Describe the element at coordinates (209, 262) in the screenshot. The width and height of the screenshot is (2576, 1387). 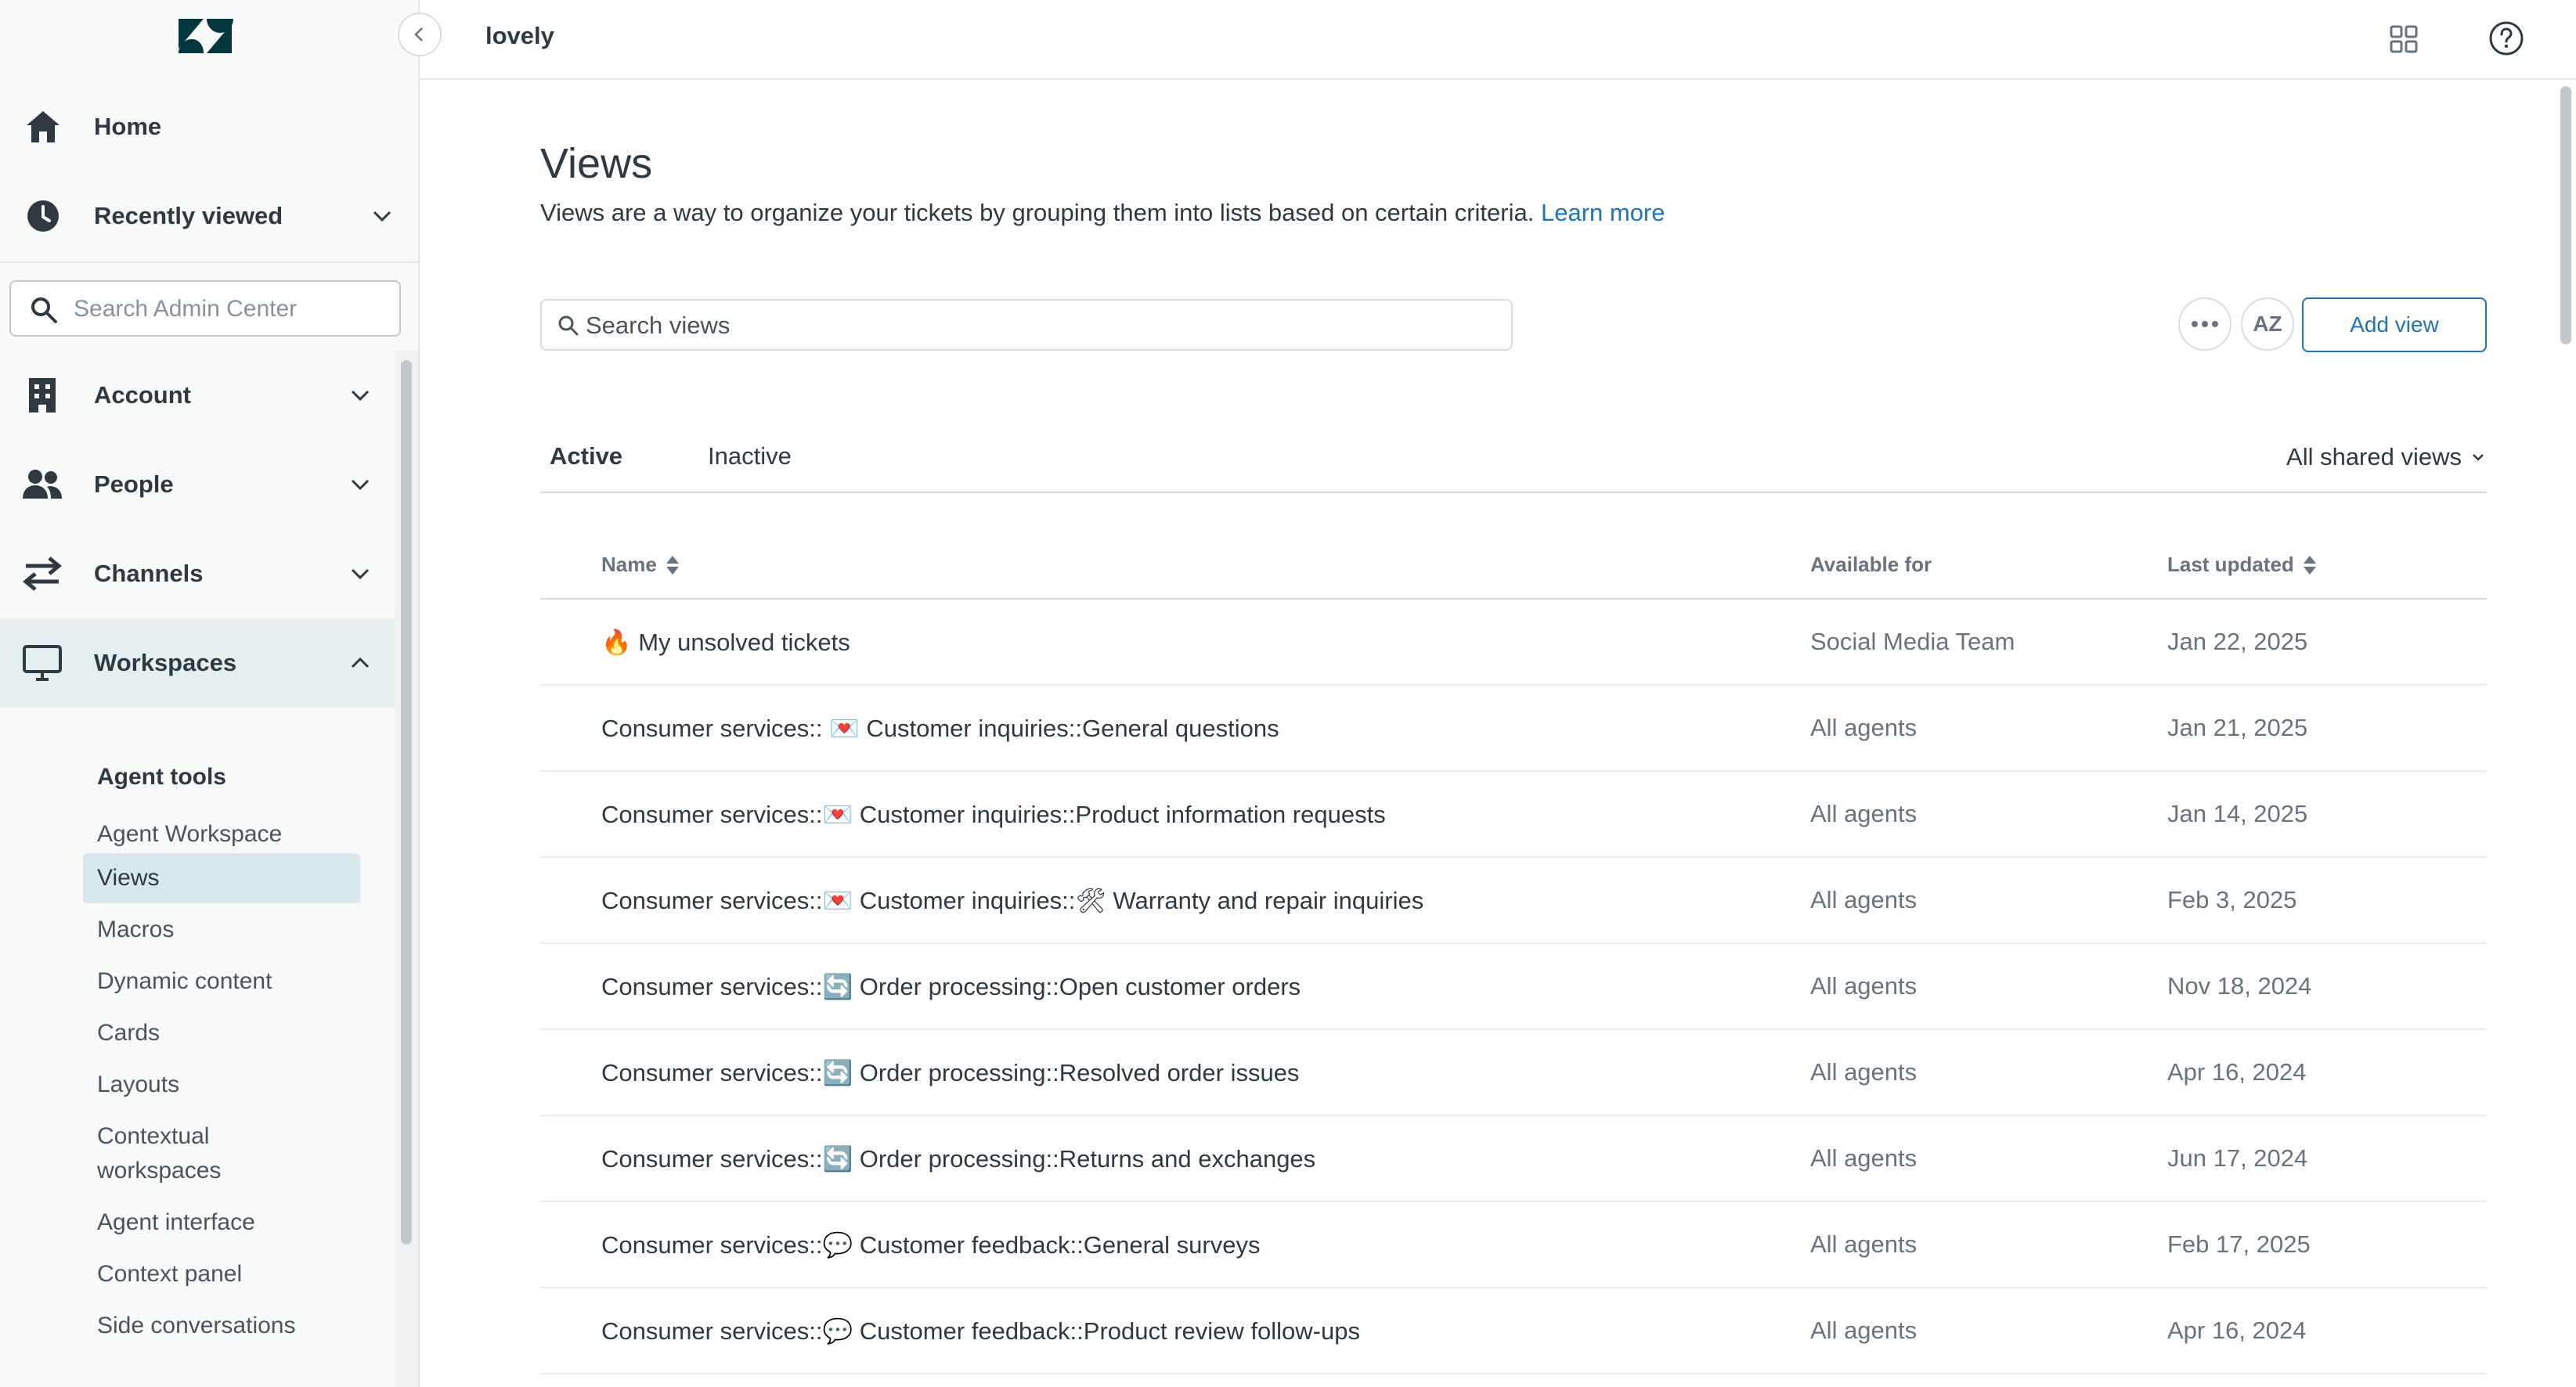
I see `sidebar-divider` at that location.